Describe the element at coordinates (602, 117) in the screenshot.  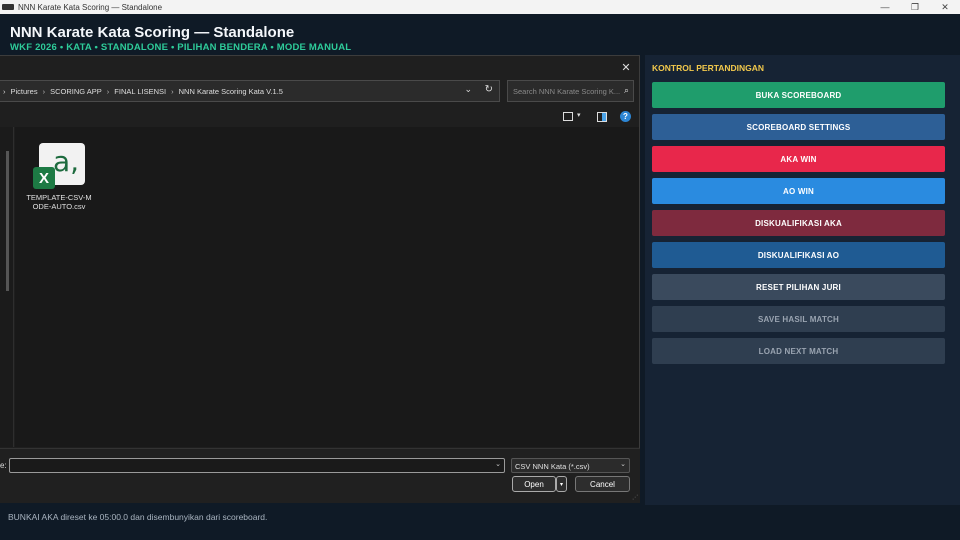
I see `preview-pane-icon` at that location.